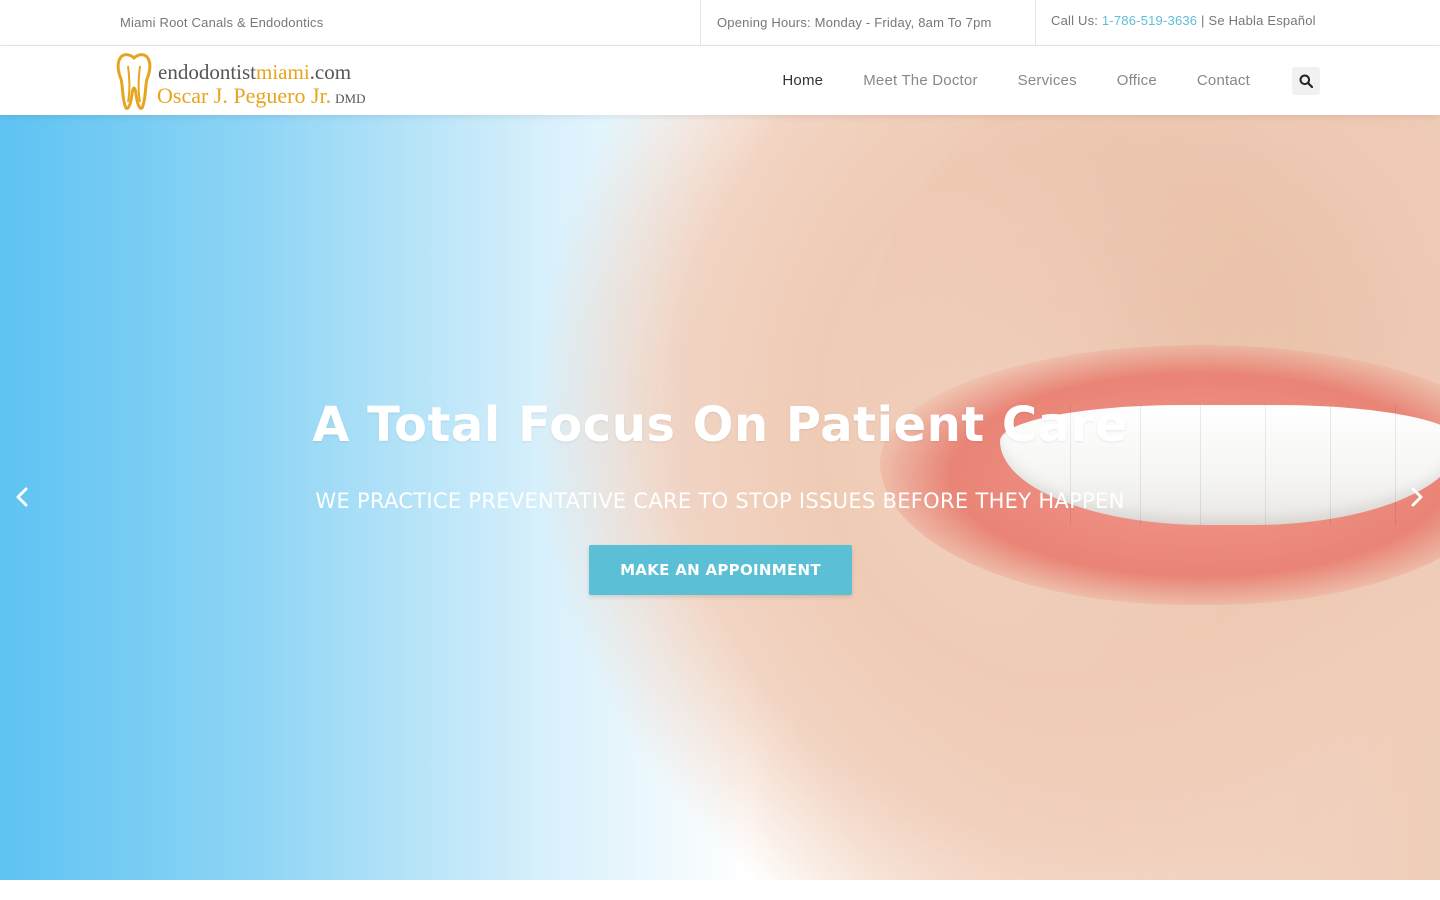 The height and width of the screenshot is (900, 1440). I want to click on phone-link: 1-786-519-3636, so click(1149, 20).